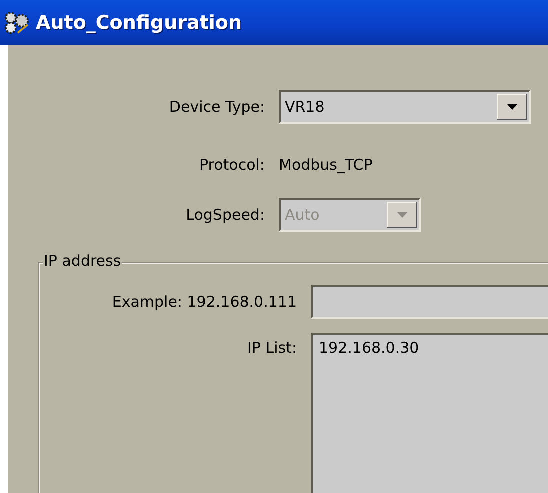 Image resolution: width=548 pixels, height=493 pixels. Describe the element at coordinates (326, 165) in the screenshot. I see `protocol-value: Modbus_TCP` at that location.